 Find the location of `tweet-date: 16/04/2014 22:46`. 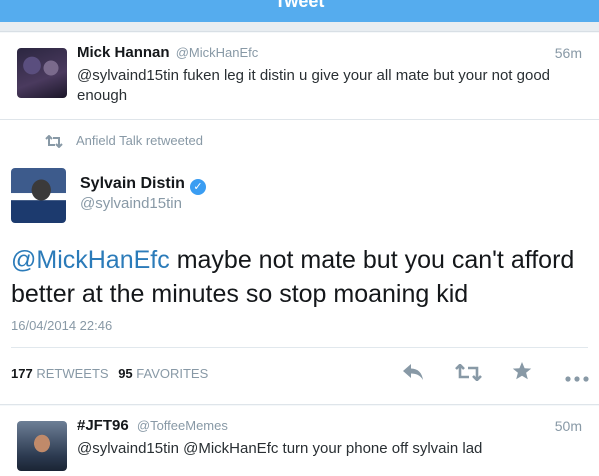

tweet-date: 16/04/2014 22:46 is located at coordinates (62, 325).